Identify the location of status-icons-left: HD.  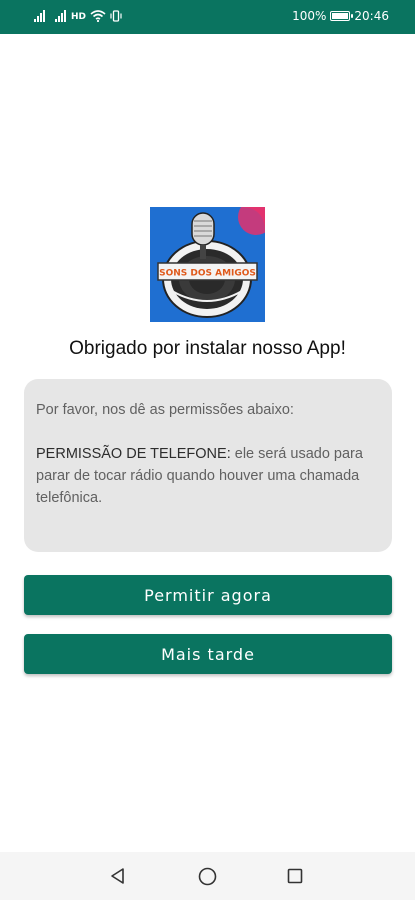
(78, 16).